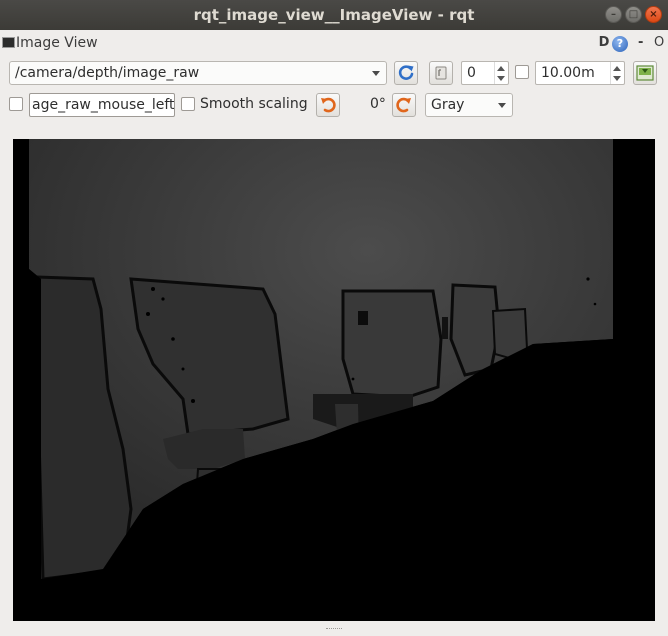 Image resolution: width=668 pixels, height=636 pixels. What do you see at coordinates (334, 629) in the screenshot?
I see `resize-grip` at bounding box center [334, 629].